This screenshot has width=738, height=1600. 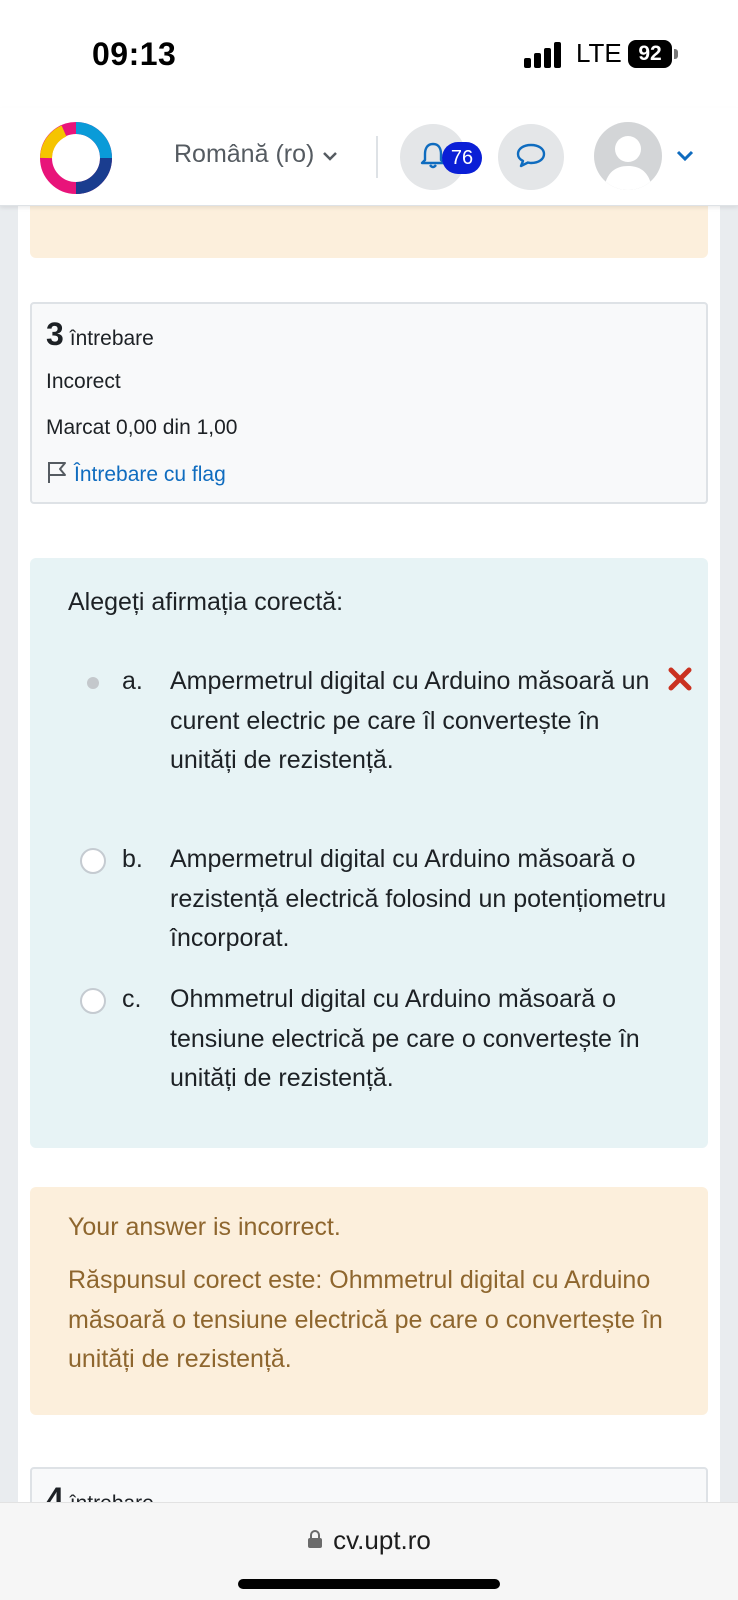 I want to click on status-time: 09:13, so click(x=134, y=54).